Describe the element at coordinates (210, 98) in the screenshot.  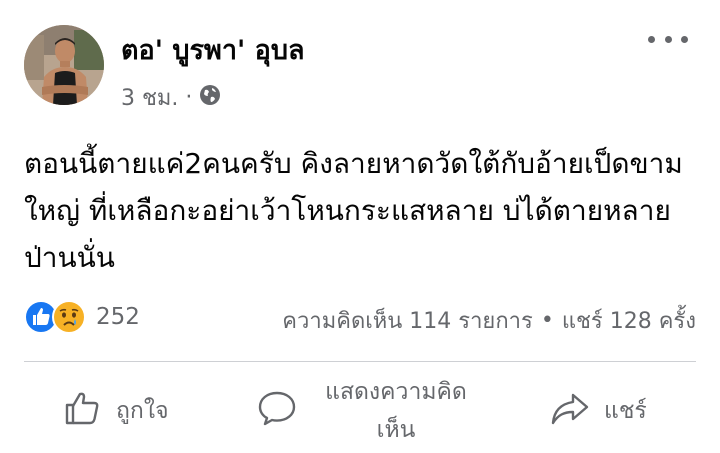
I see `globe-icon` at that location.